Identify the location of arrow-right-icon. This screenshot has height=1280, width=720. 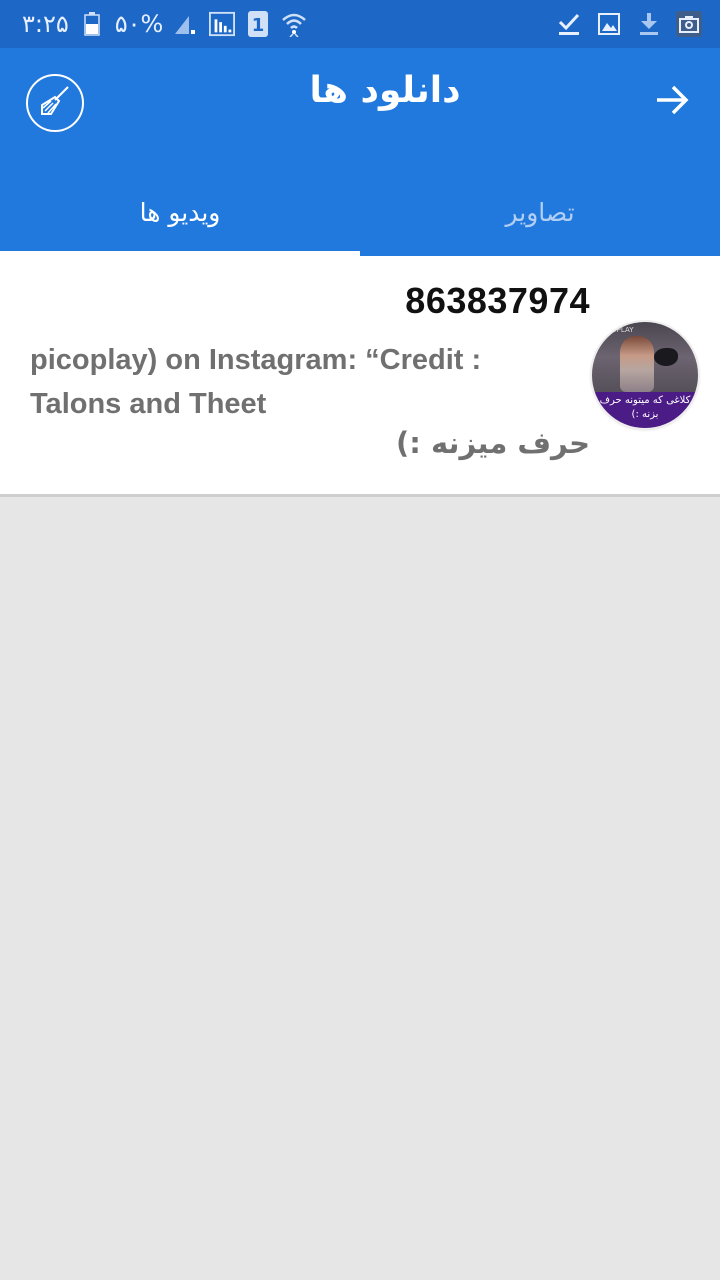
(672, 102).